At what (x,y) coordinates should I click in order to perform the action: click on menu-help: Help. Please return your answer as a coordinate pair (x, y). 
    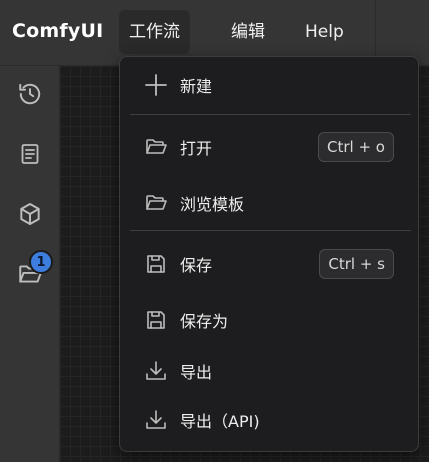
    Looking at the image, I should click on (324, 32).